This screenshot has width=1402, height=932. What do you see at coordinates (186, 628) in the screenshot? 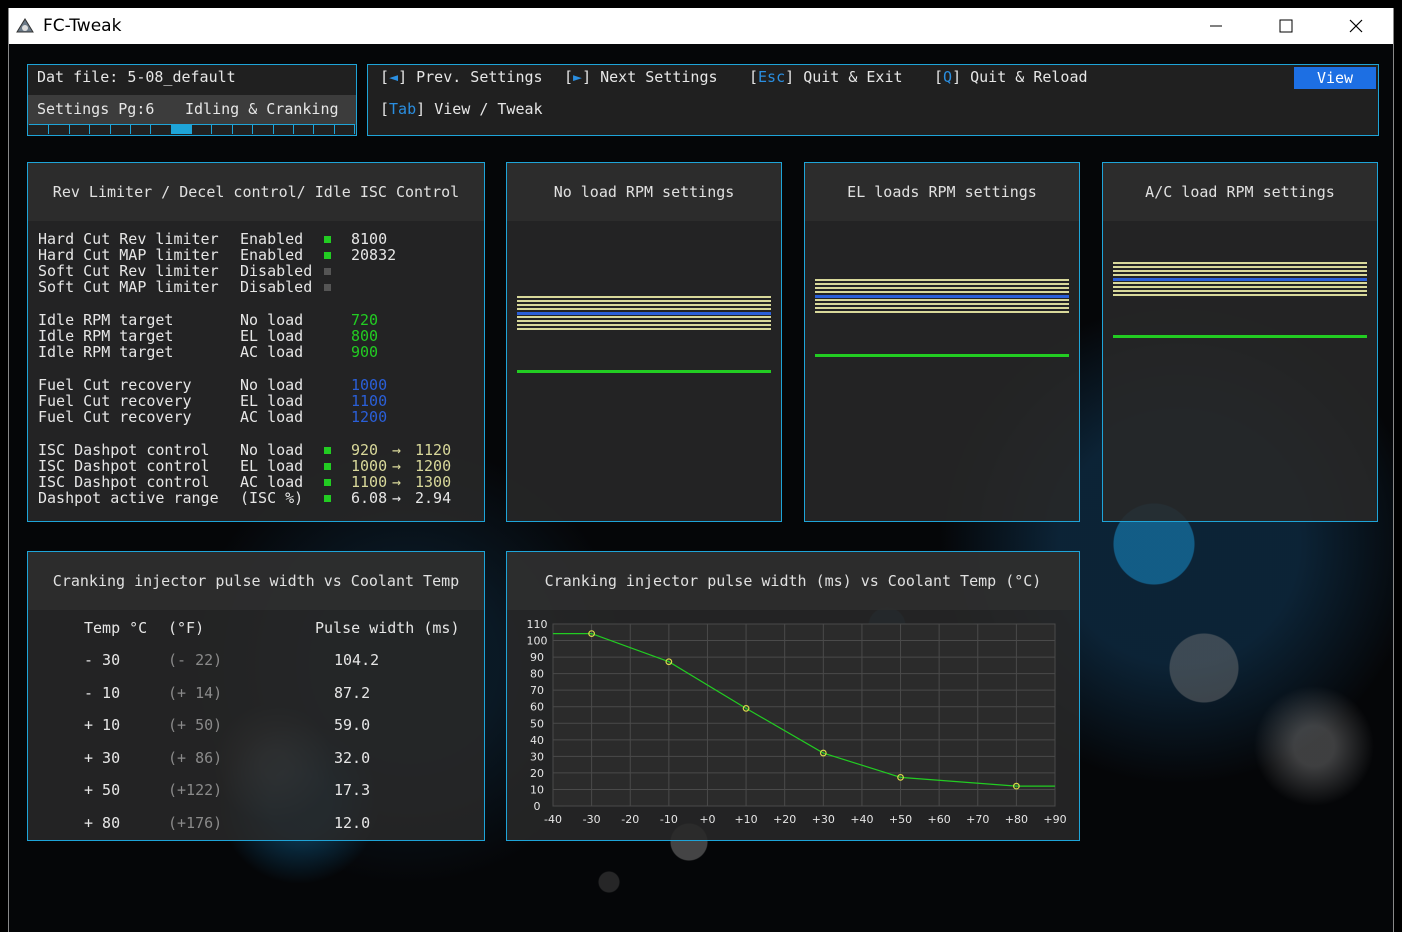
I see `temp-f-header: (°F)` at bounding box center [186, 628].